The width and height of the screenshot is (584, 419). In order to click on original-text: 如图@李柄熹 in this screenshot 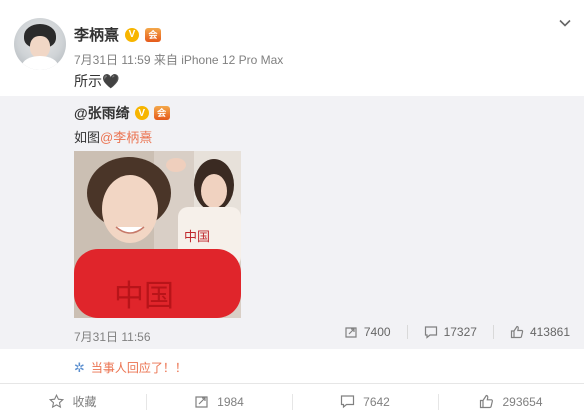, I will do `click(113, 136)`.